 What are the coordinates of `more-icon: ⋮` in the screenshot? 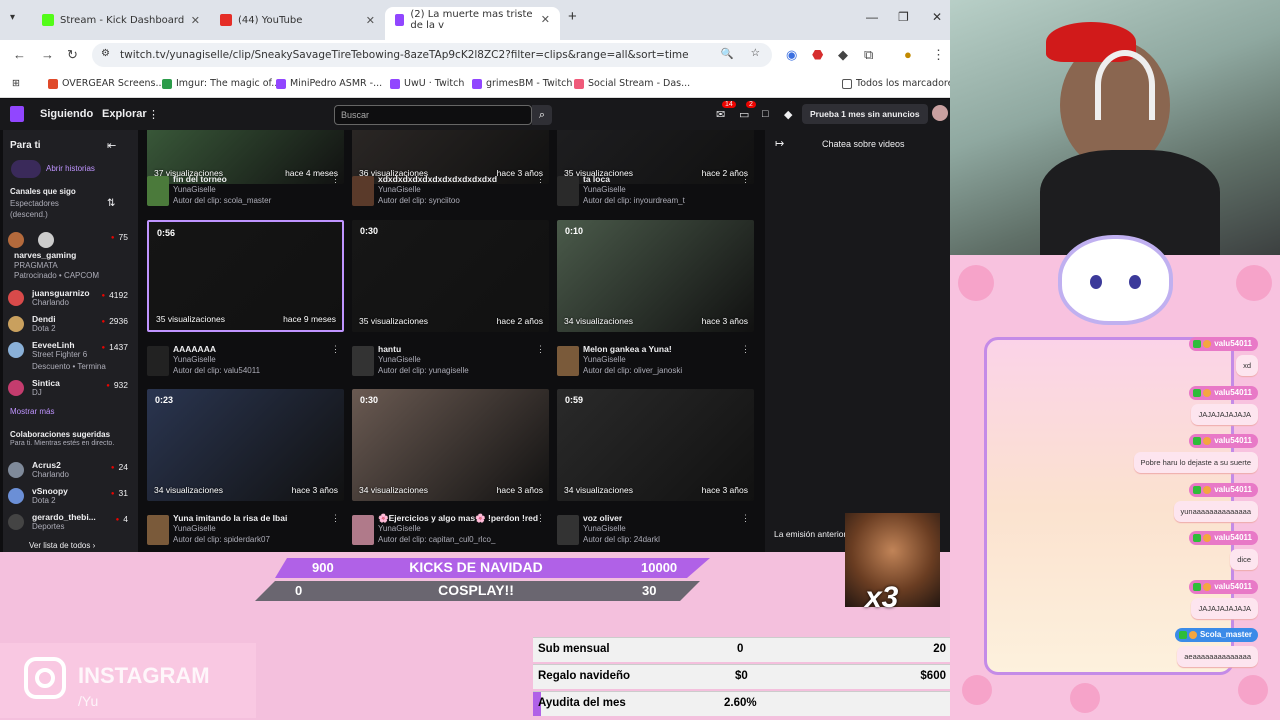 It's located at (153, 114).